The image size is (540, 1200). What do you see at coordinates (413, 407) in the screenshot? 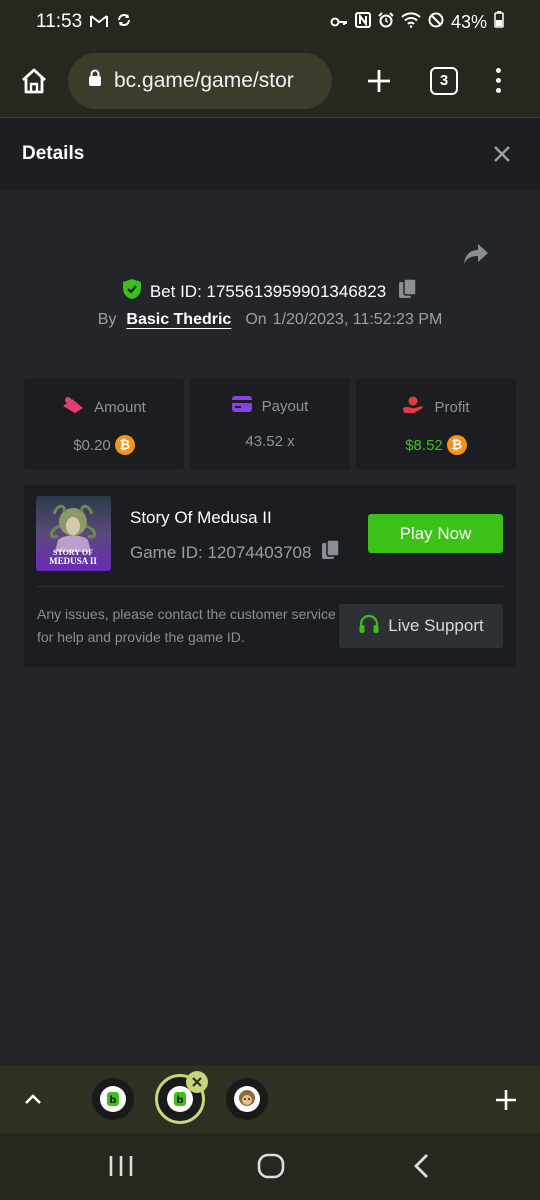
I see `profit-icon` at bounding box center [413, 407].